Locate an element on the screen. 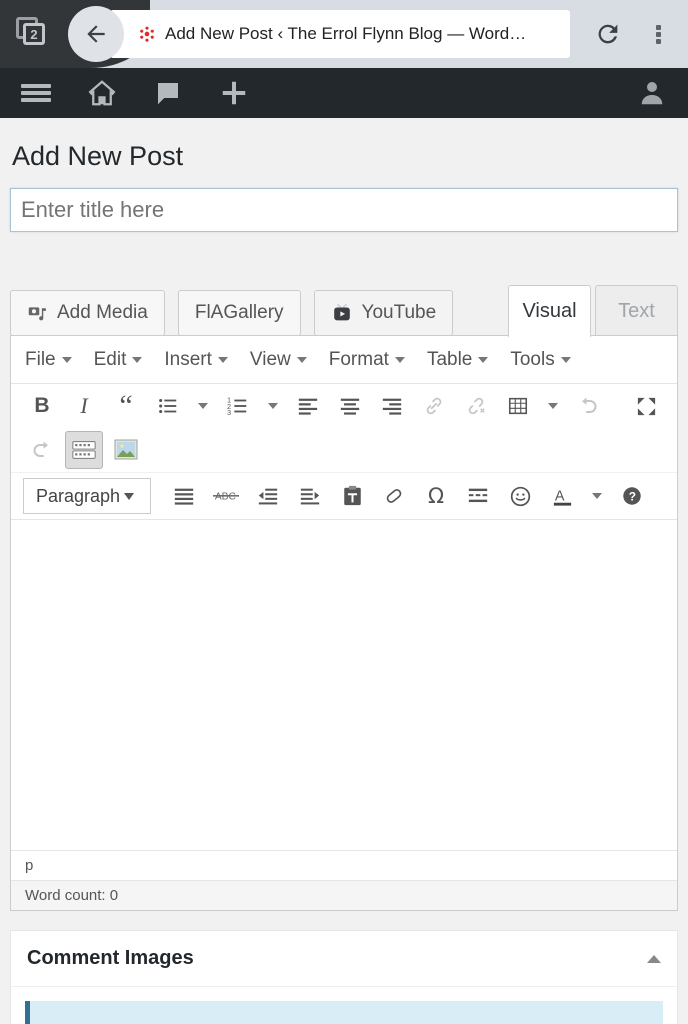  bullet-list-button is located at coordinates (168, 406).